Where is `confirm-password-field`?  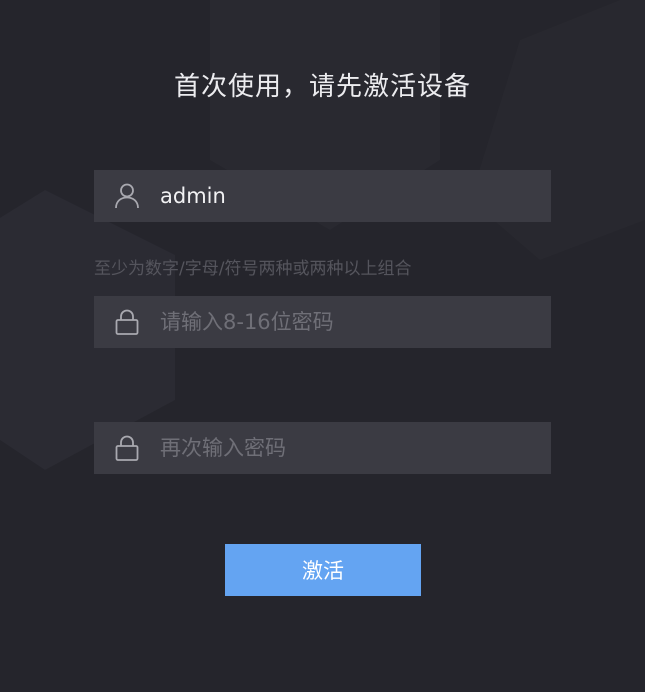
confirm-password-field is located at coordinates (322, 448).